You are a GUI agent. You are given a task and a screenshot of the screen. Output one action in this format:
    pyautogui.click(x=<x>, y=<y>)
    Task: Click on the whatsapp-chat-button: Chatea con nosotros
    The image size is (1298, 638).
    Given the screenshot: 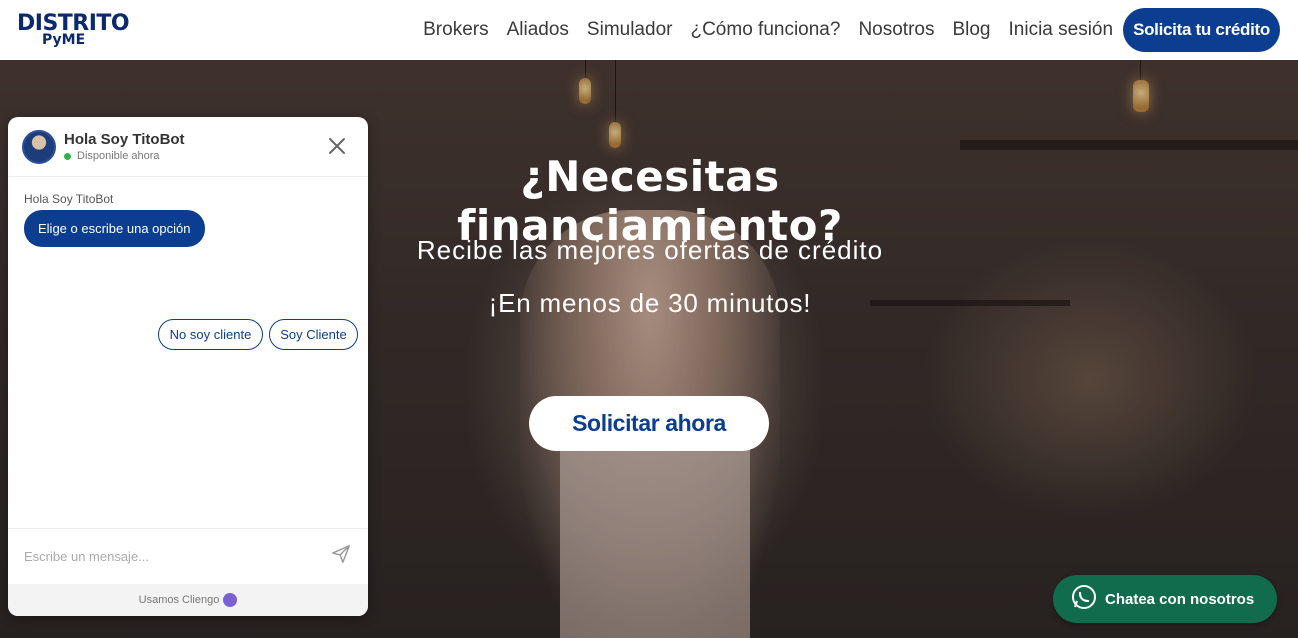 What is the action you would take?
    pyautogui.click(x=1165, y=599)
    